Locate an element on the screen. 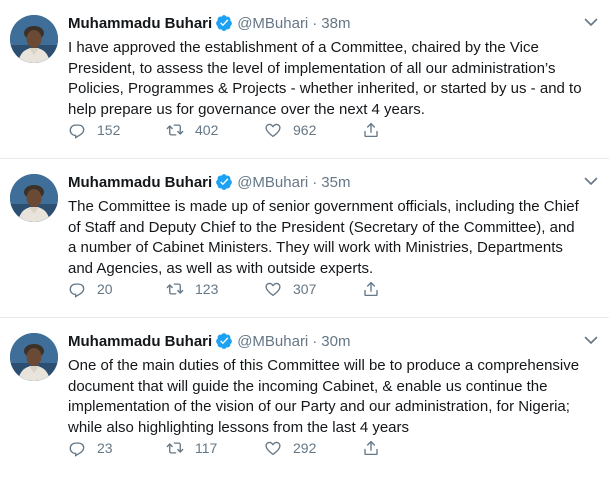 The image size is (609, 477). retweet-button: 117 is located at coordinates (215, 448).